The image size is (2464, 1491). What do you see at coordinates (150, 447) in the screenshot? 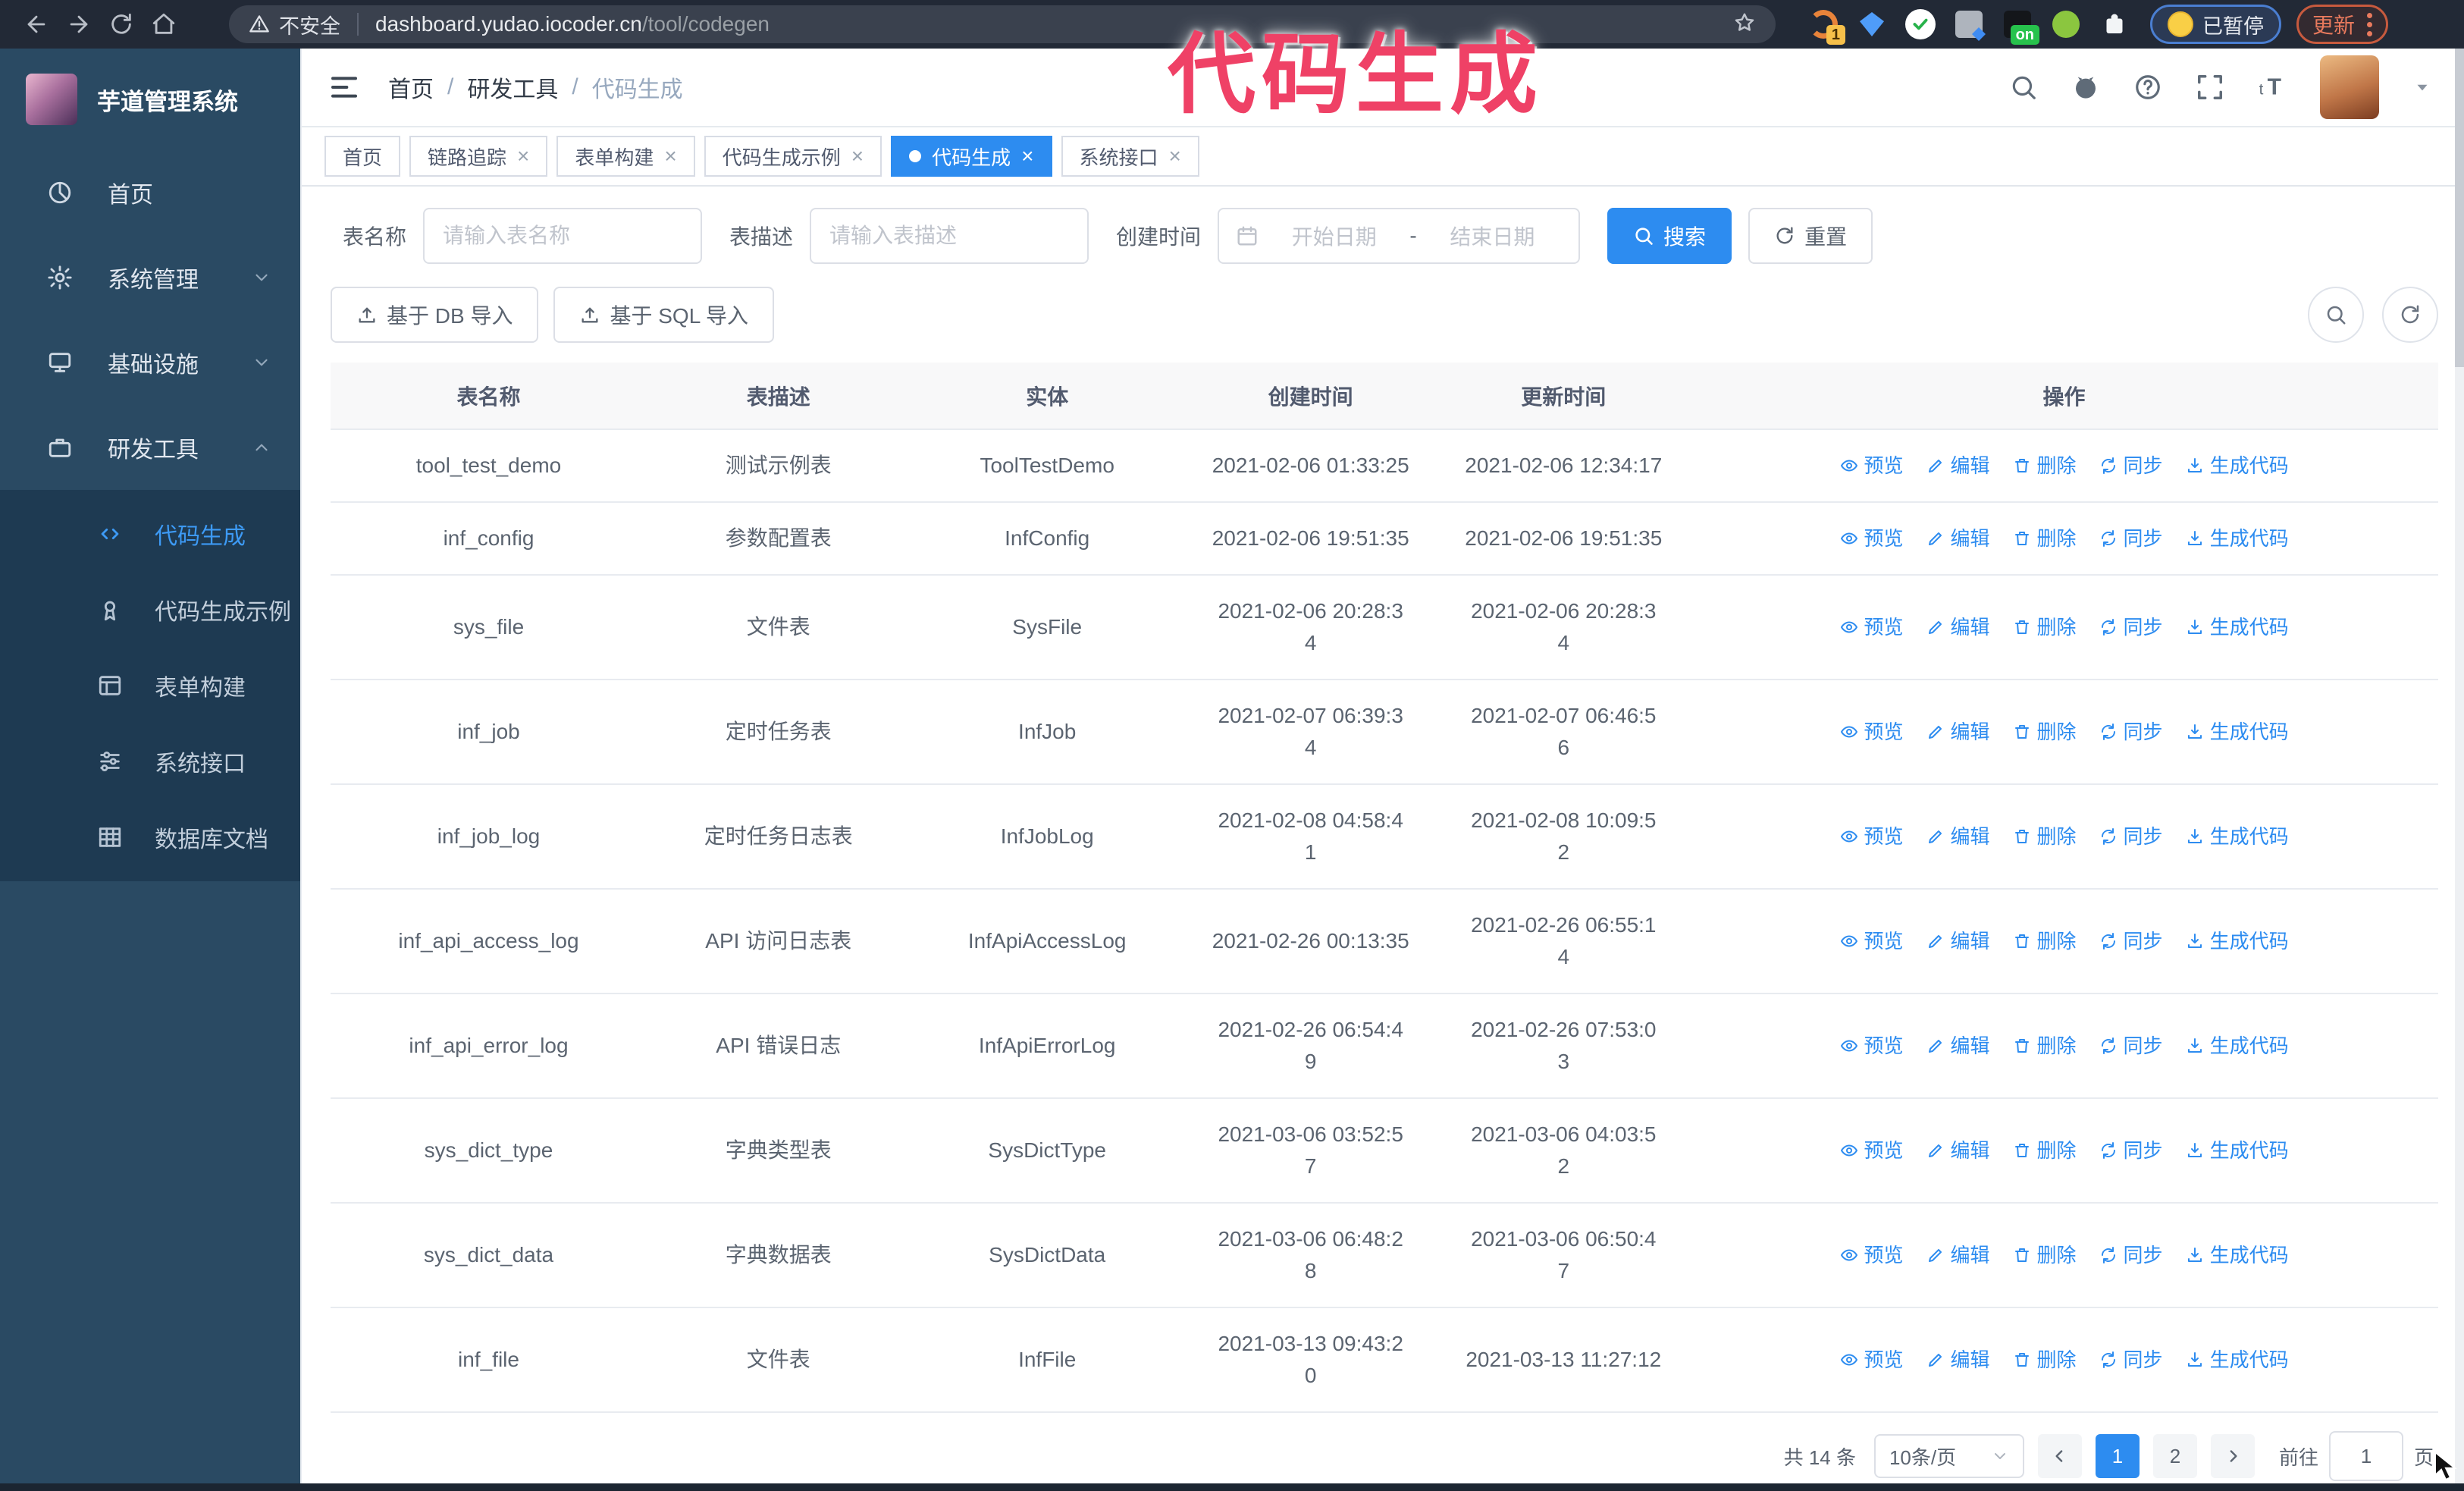
I see `sidebar-item-研发工具: 研发工具` at bounding box center [150, 447].